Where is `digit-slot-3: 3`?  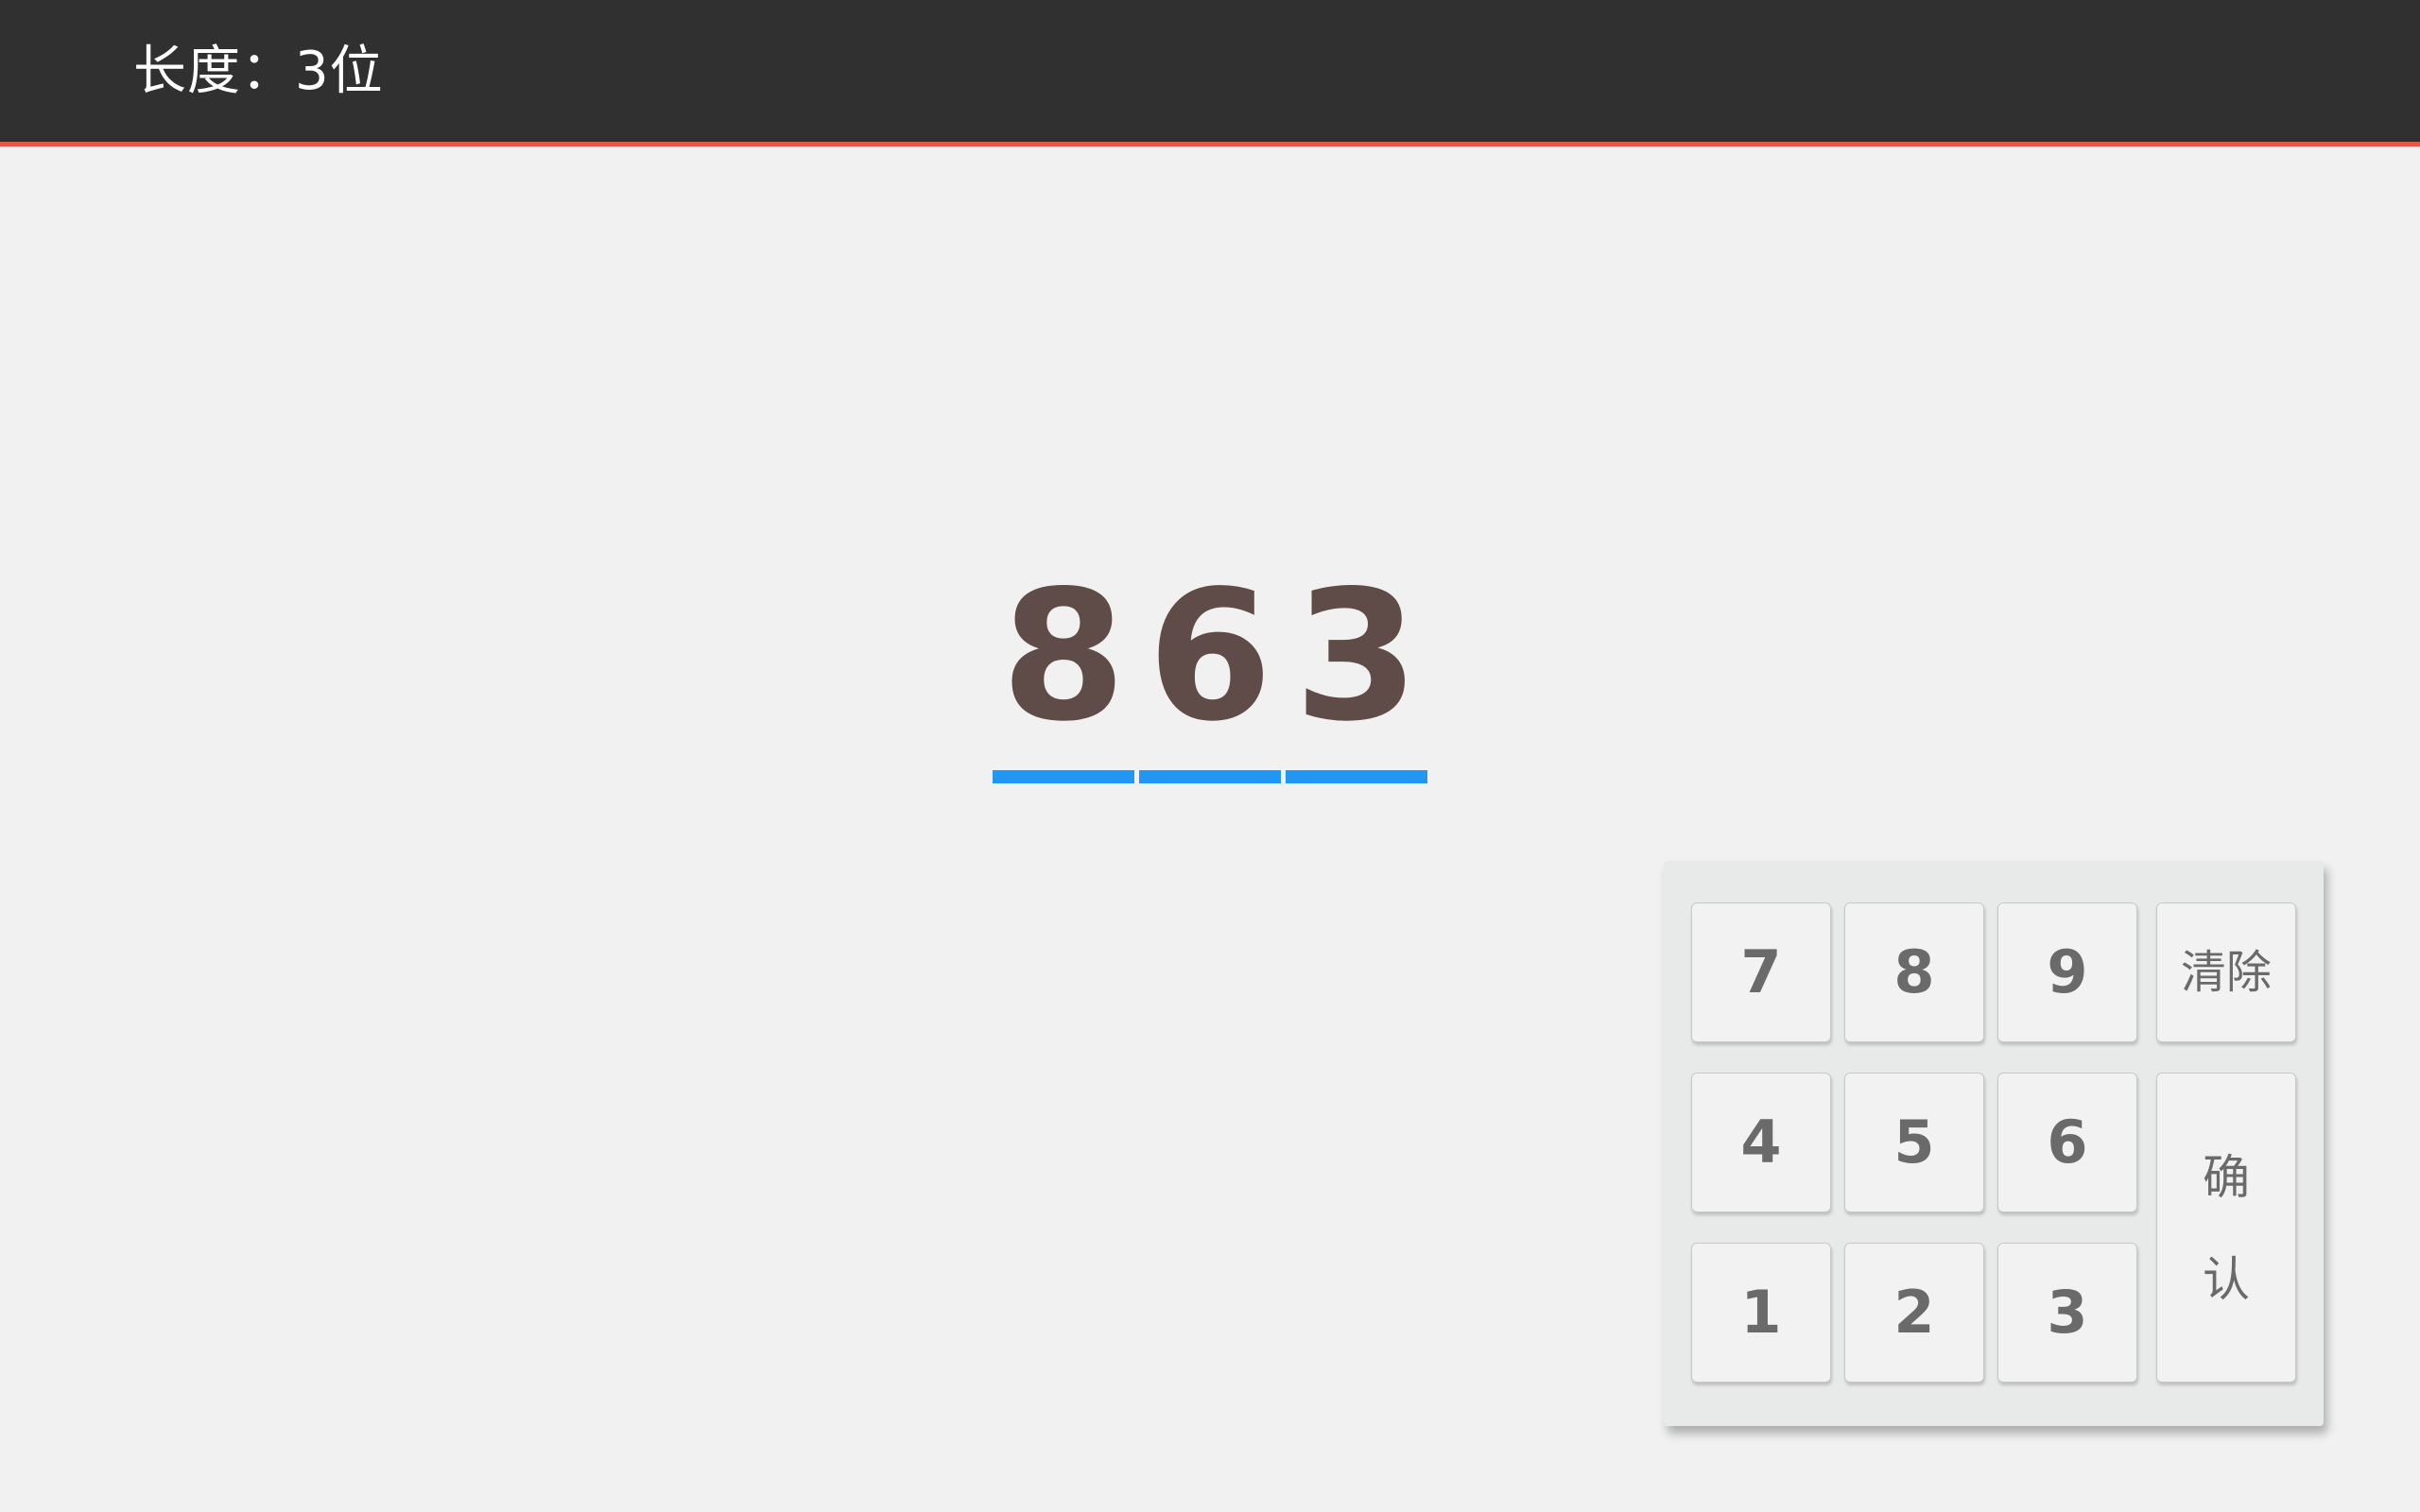 digit-slot-3: 3 is located at coordinates (1356, 675).